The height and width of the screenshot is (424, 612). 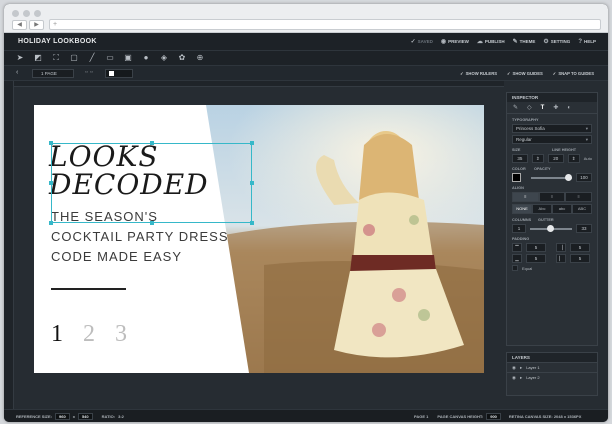 I want to click on font-style-select: Regular ▾, so click(x=552, y=139).